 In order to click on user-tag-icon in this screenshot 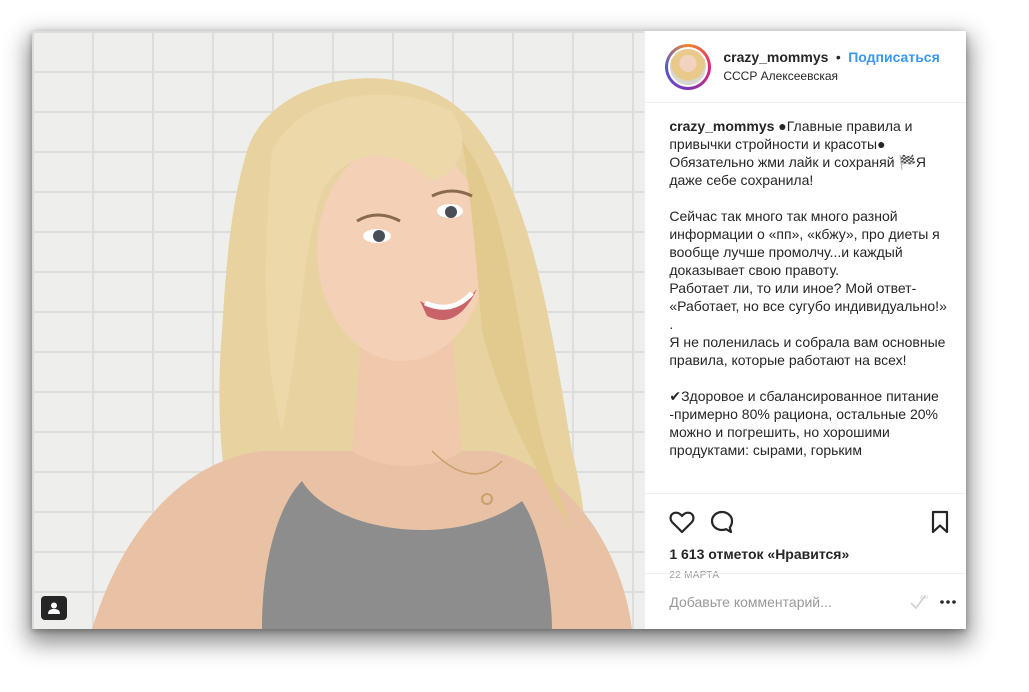, I will do `click(54, 608)`.